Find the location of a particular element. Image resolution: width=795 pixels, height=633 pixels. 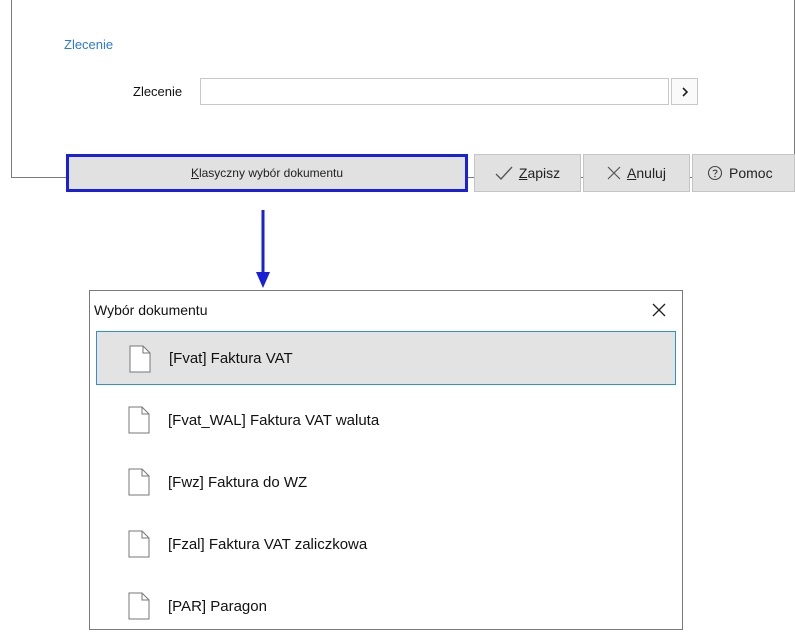

list-item-label: [Fzal] Faktura VAT zaliczkowa is located at coordinates (268, 544).